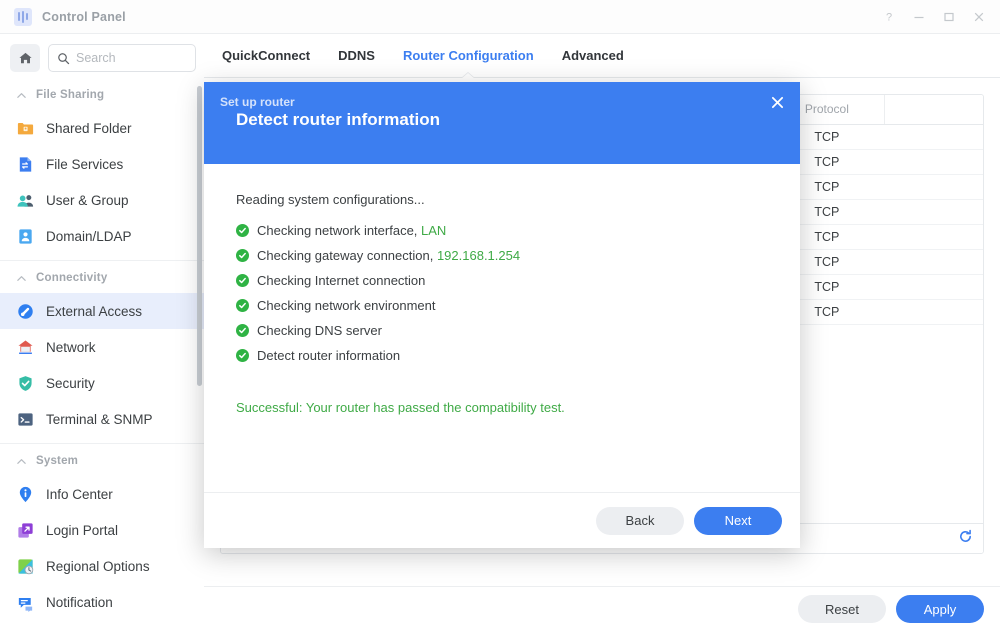 This screenshot has height=631, width=1000. Describe the element at coordinates (25, 530) in the screenshot. I see `login-portal-icon` at that location.